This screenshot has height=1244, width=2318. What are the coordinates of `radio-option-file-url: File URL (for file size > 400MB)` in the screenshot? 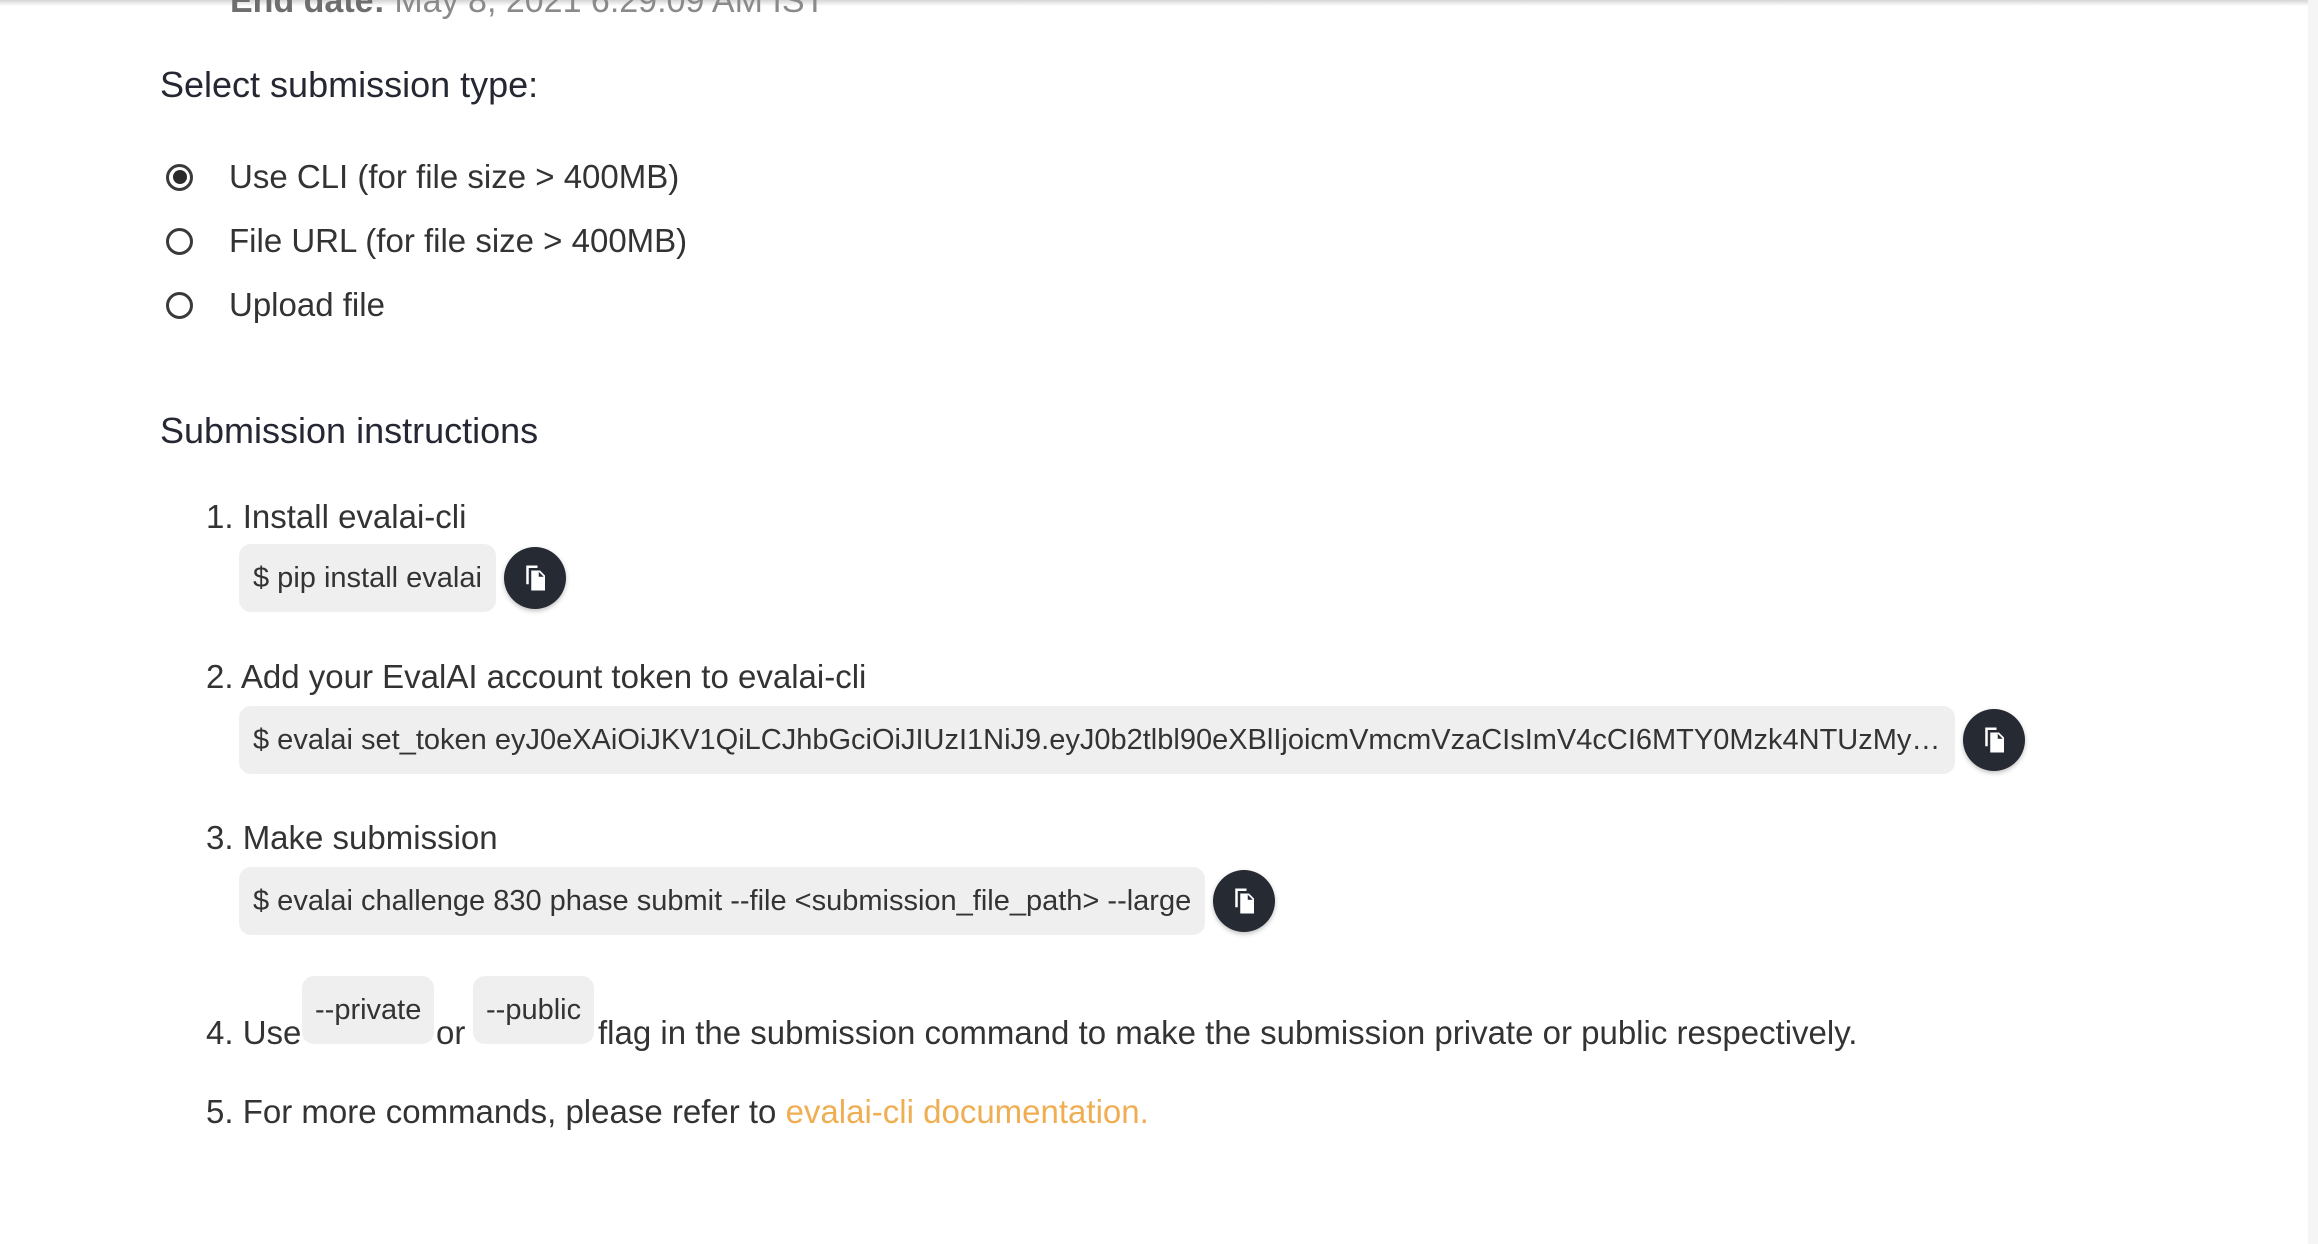 It's located at (426, 241).